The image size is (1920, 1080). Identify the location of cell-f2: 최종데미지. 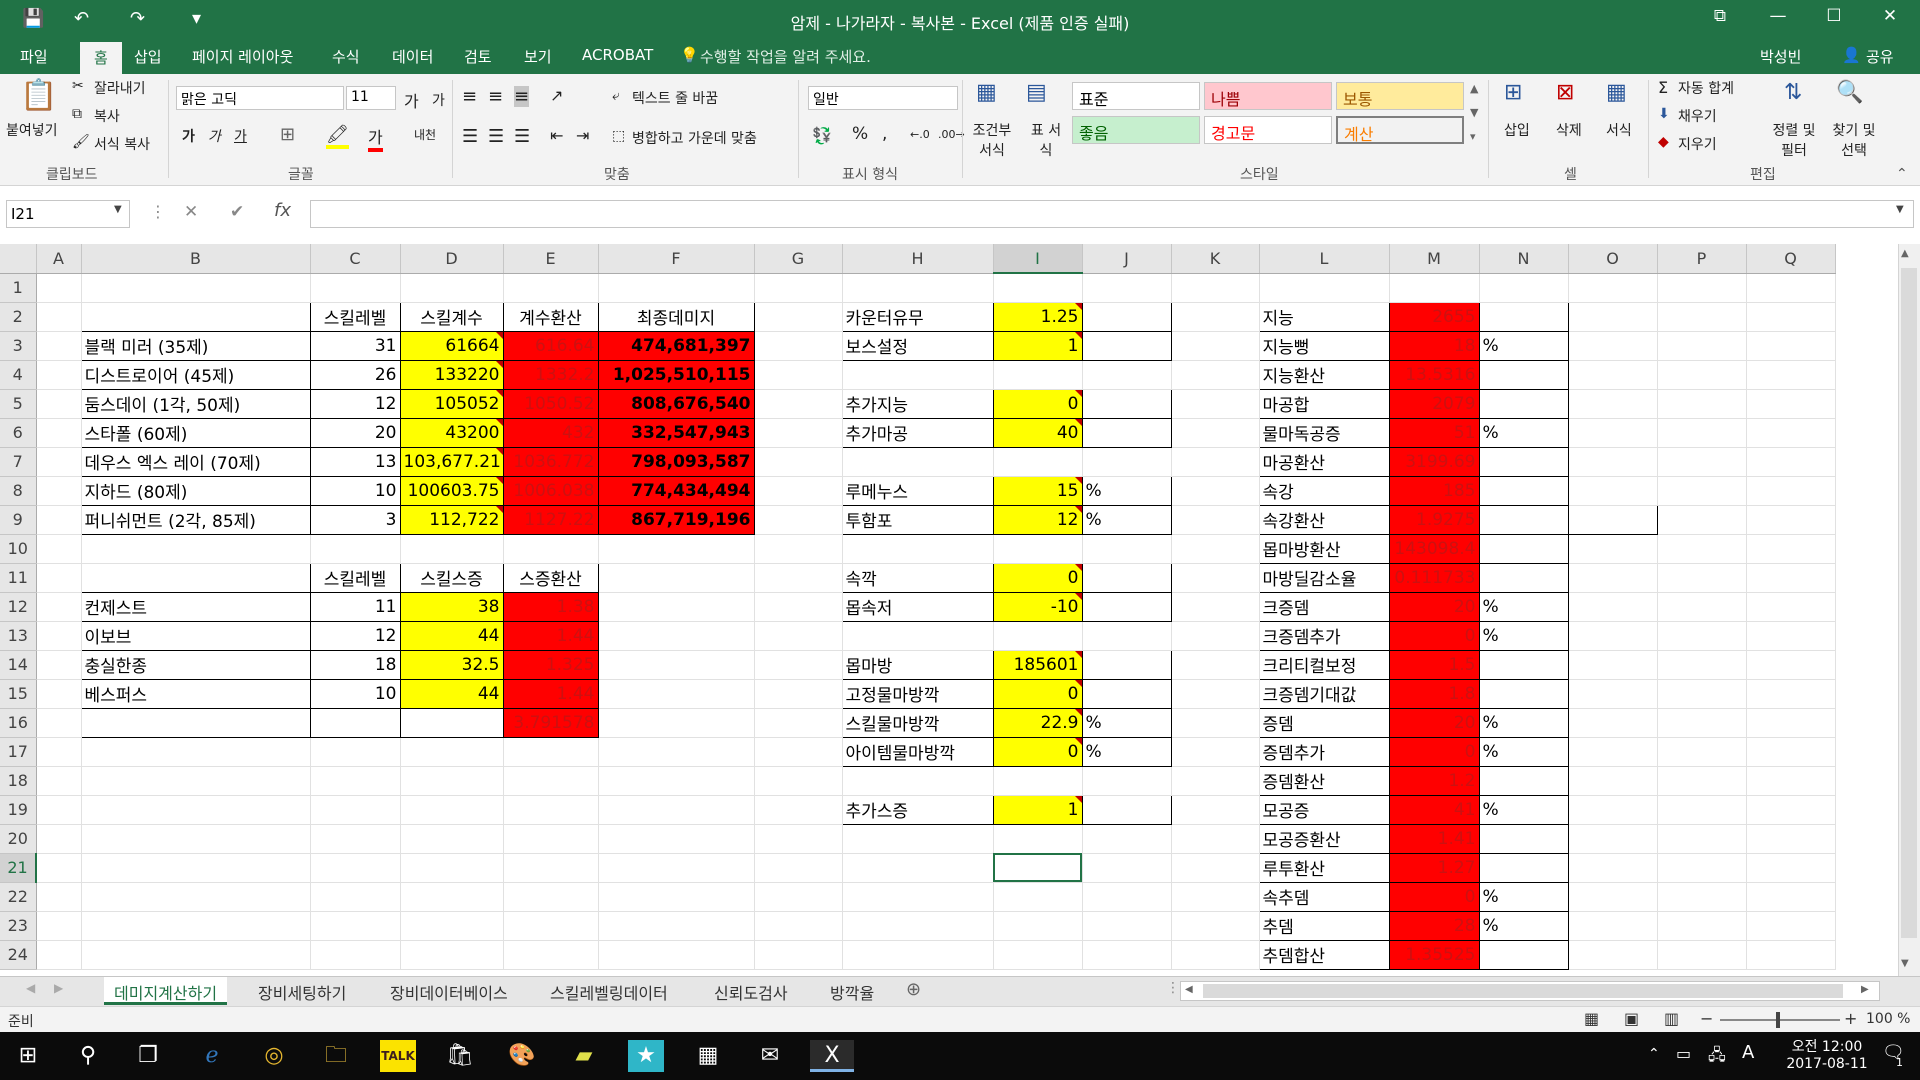
(676, 316).